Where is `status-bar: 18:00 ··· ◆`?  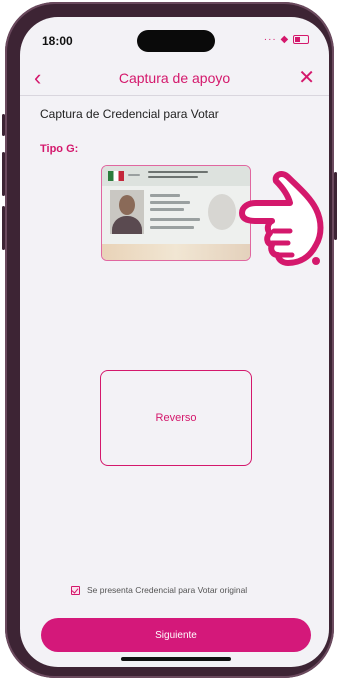 status-bar: 18:00 ··· ◆ is located at coordinates (174, 39).